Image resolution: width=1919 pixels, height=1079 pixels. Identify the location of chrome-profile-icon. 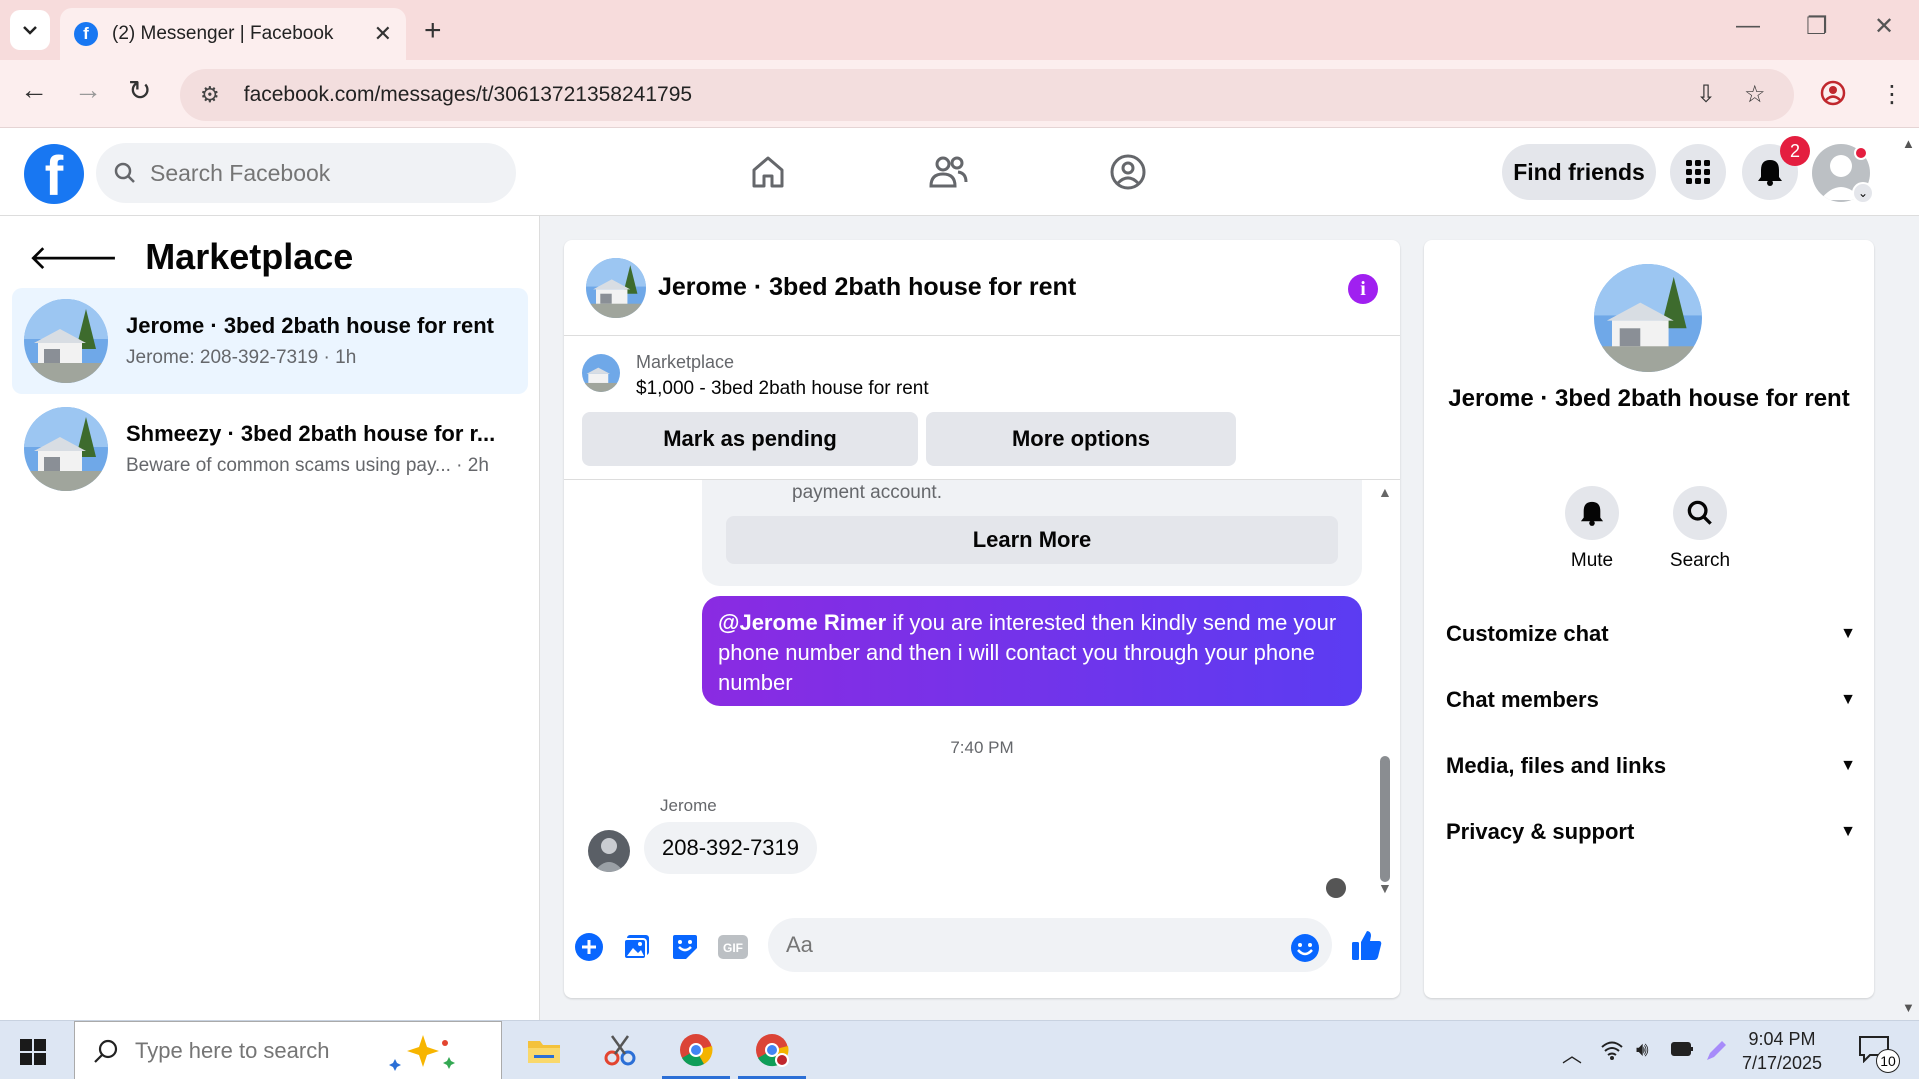
(1833, 96).